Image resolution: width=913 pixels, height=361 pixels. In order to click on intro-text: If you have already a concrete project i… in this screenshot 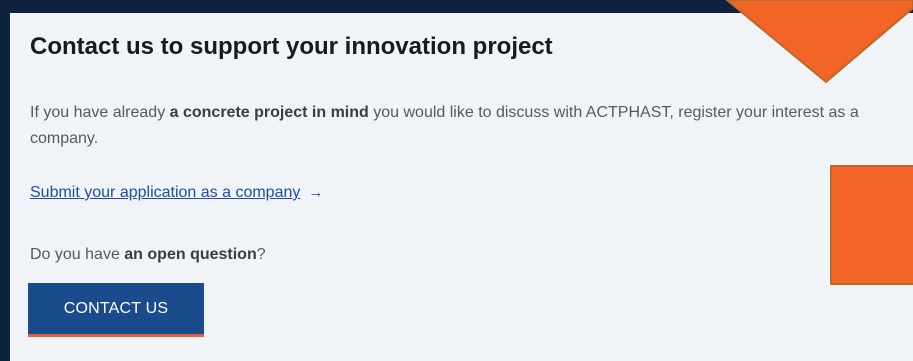, I will do `click(460, 126)`.